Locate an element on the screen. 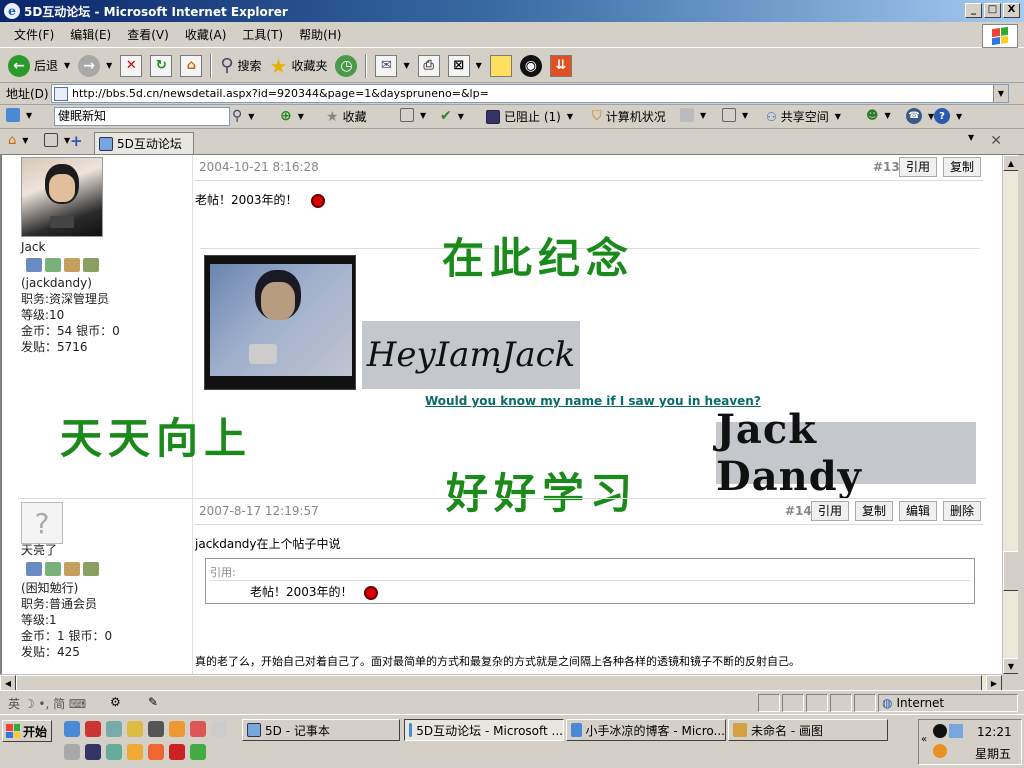 The width and height of the screenshot is (1024, 768). computer-status: ⛉ 计算机状况 is located at coordinates (629, 116).